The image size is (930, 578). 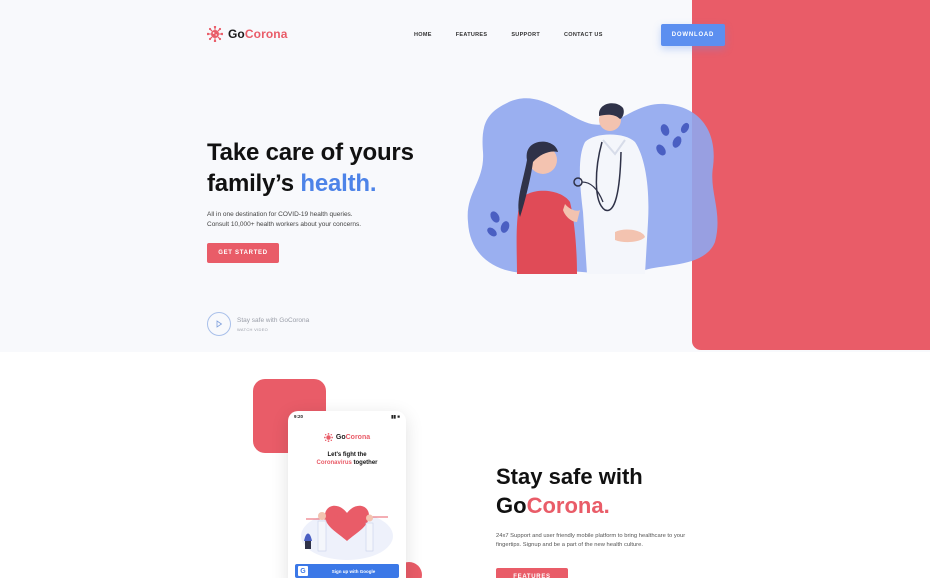 What do you see at coordinates (253, 329) in the screenshot?
I see `video-subtitle: WATCH VIDEO` at bounding box center [253, 329].